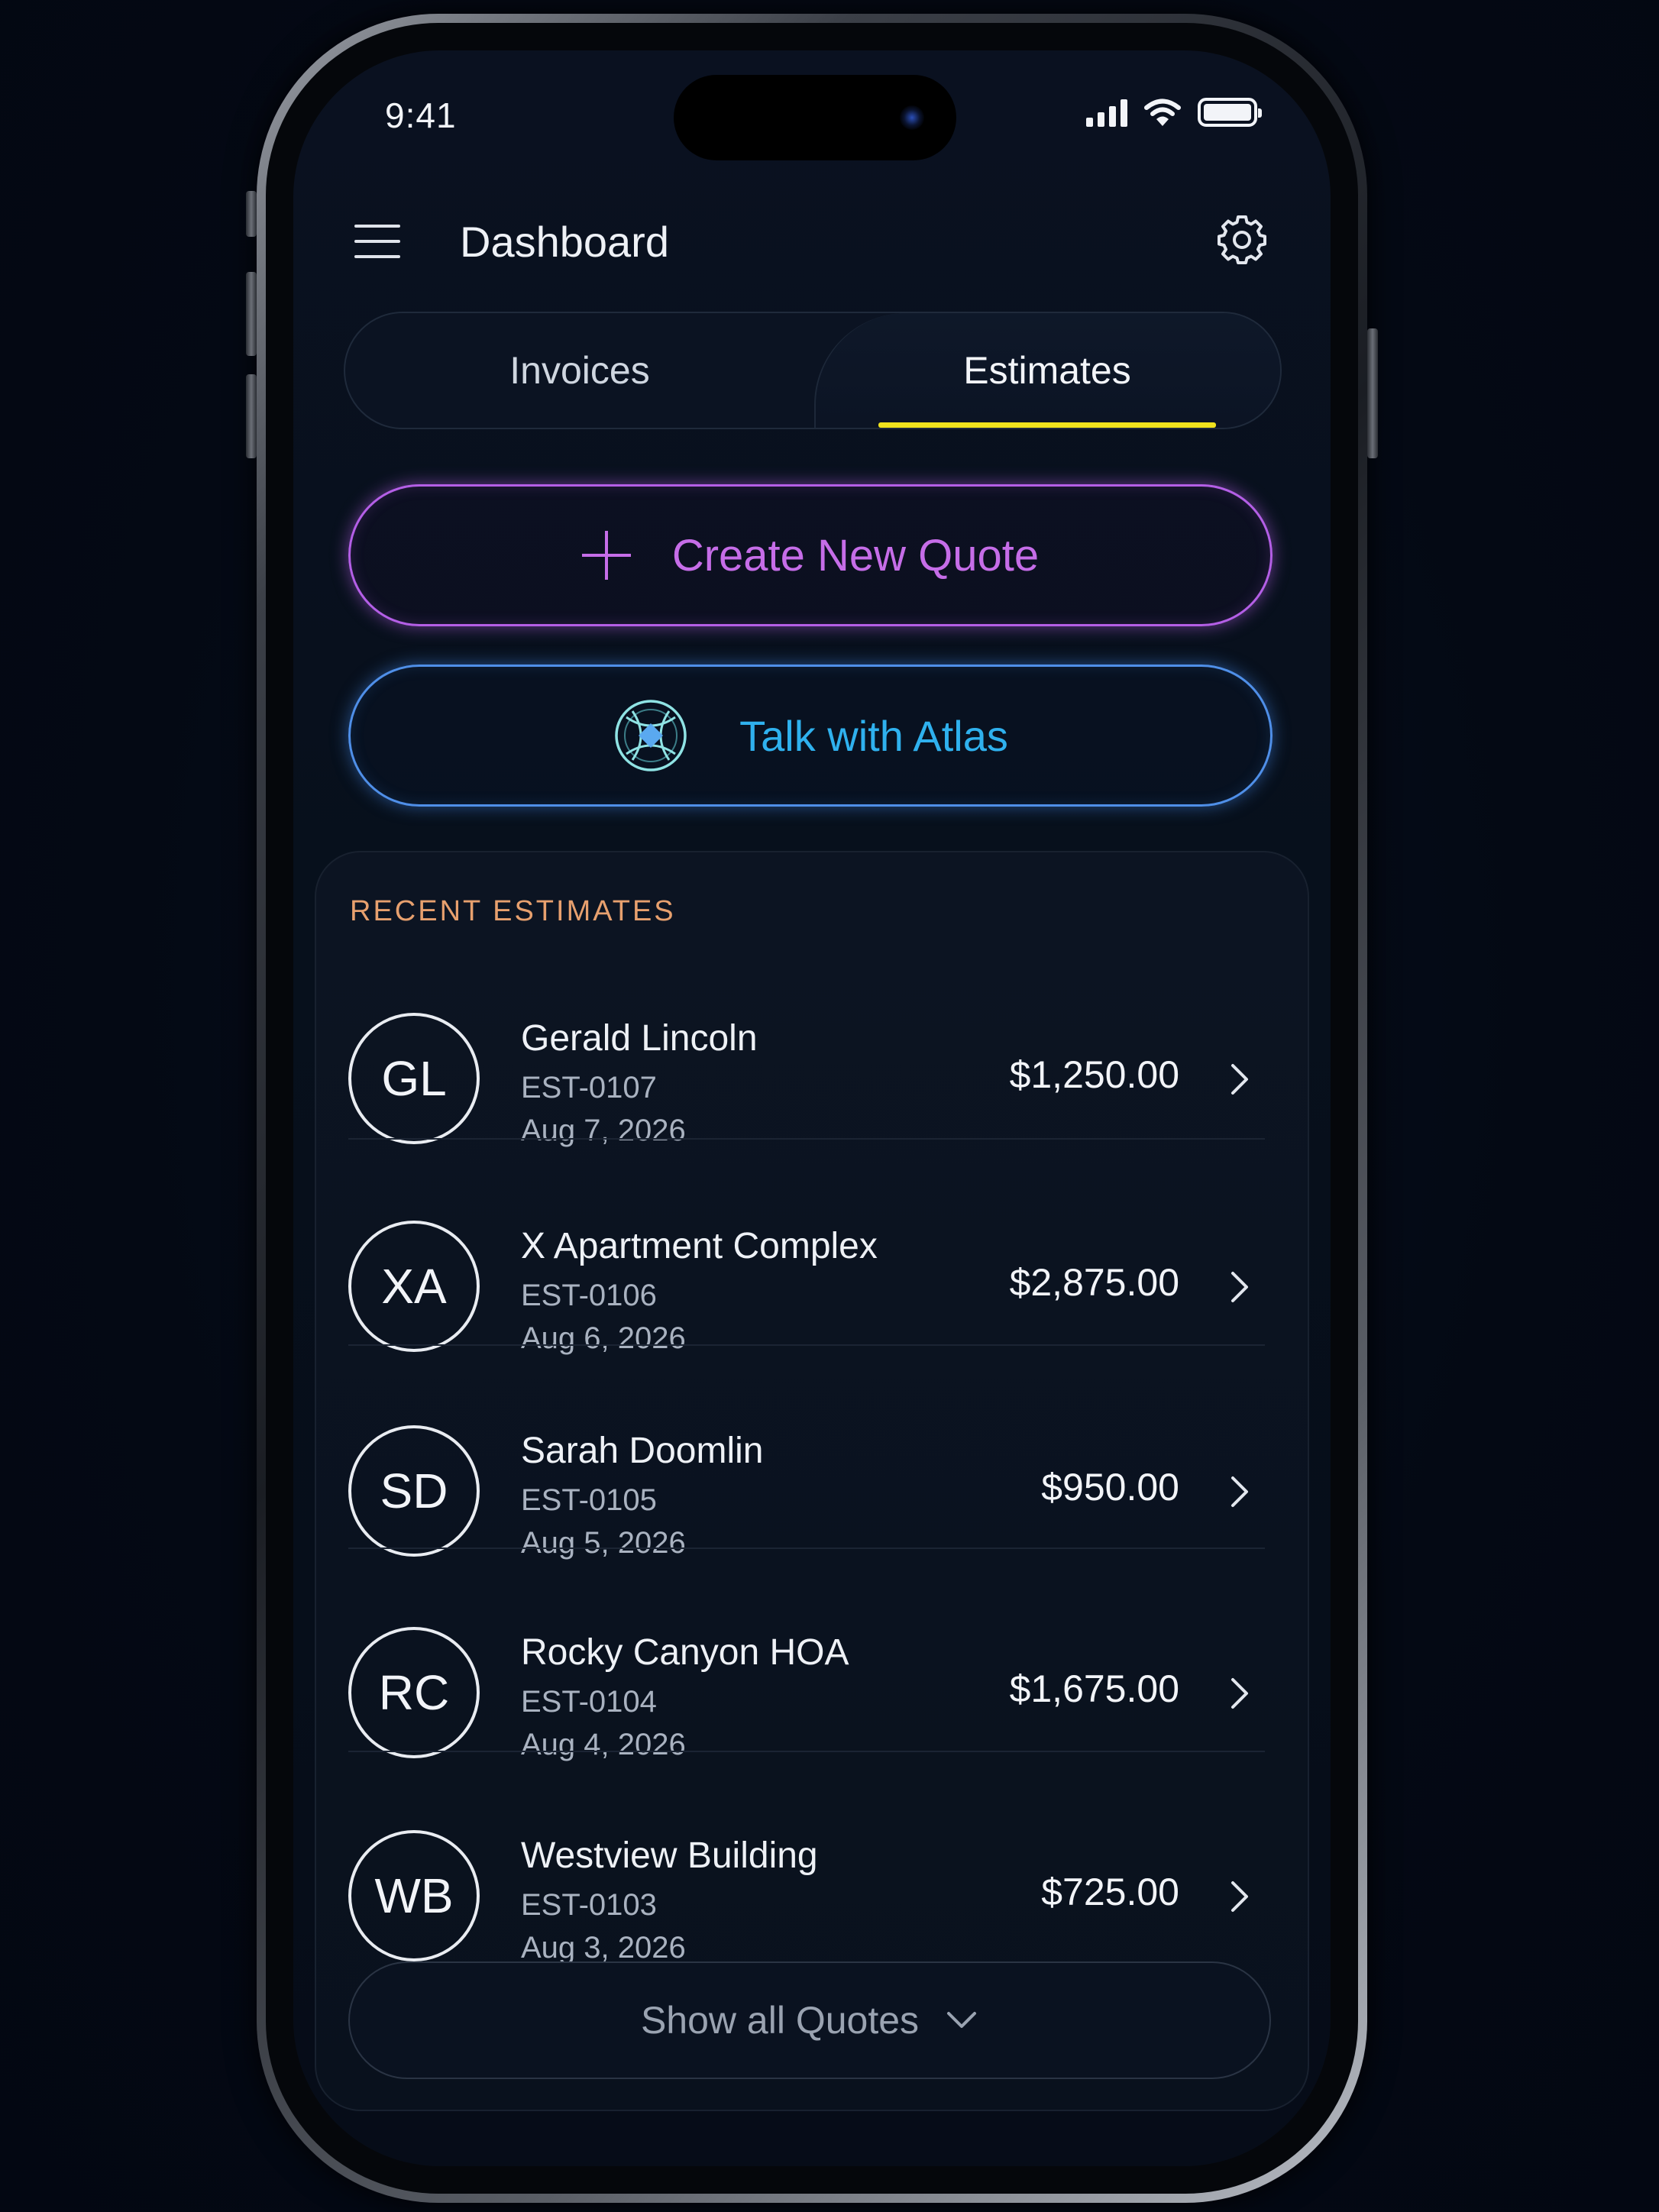 Image resolution: width=1659 pixels, height=2212 pixels. I want to click on create-new-quote-label: Create New Quote, so click(855, 555).